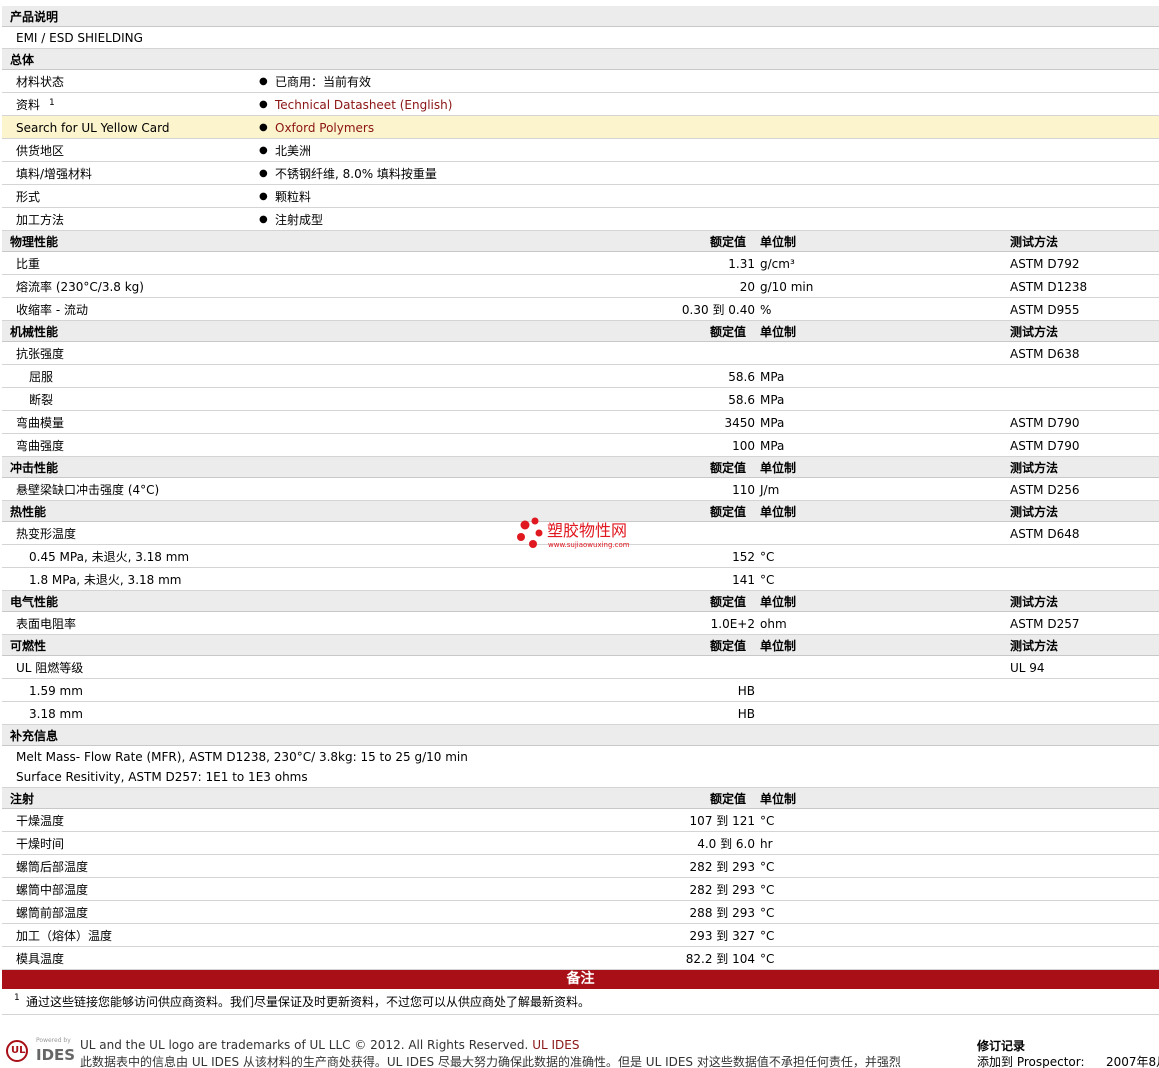 The image size is (1159, 1068). I want to click on product-description: EMI / ESD SHIELDING, so click(79, 38).